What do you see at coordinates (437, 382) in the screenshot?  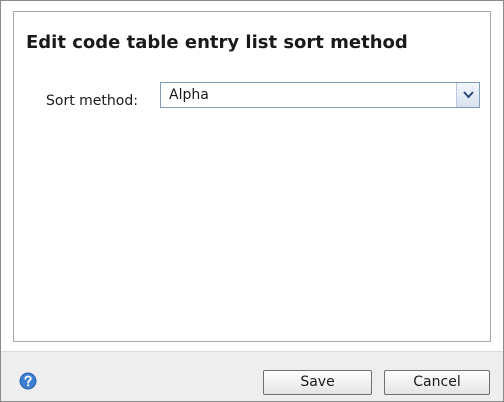 I see `cancel-button: Cancel` at bounding box center [437, 382].